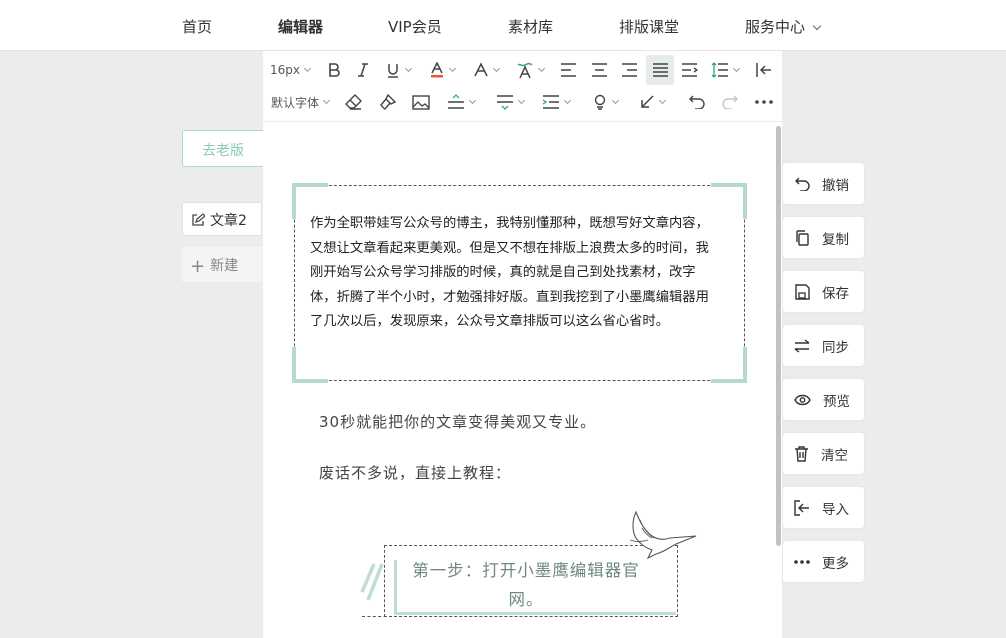  I want to click on more-tools-button, so click(764, 102).